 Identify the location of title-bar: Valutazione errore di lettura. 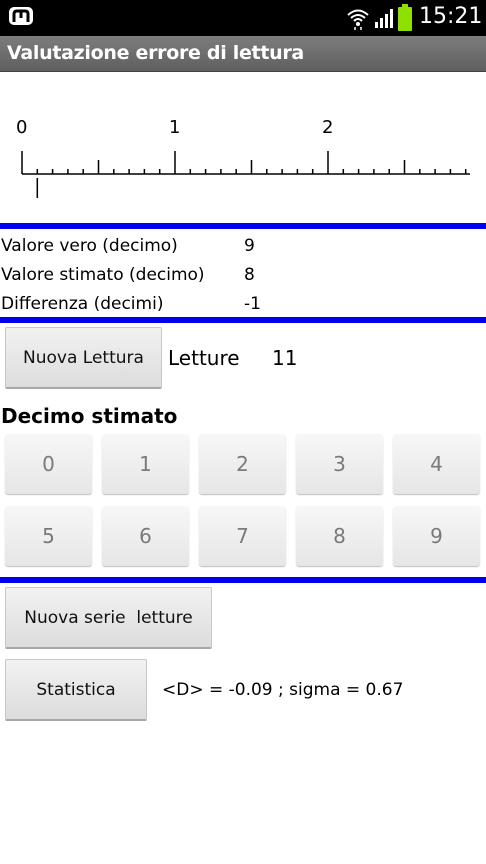
(243, 54).